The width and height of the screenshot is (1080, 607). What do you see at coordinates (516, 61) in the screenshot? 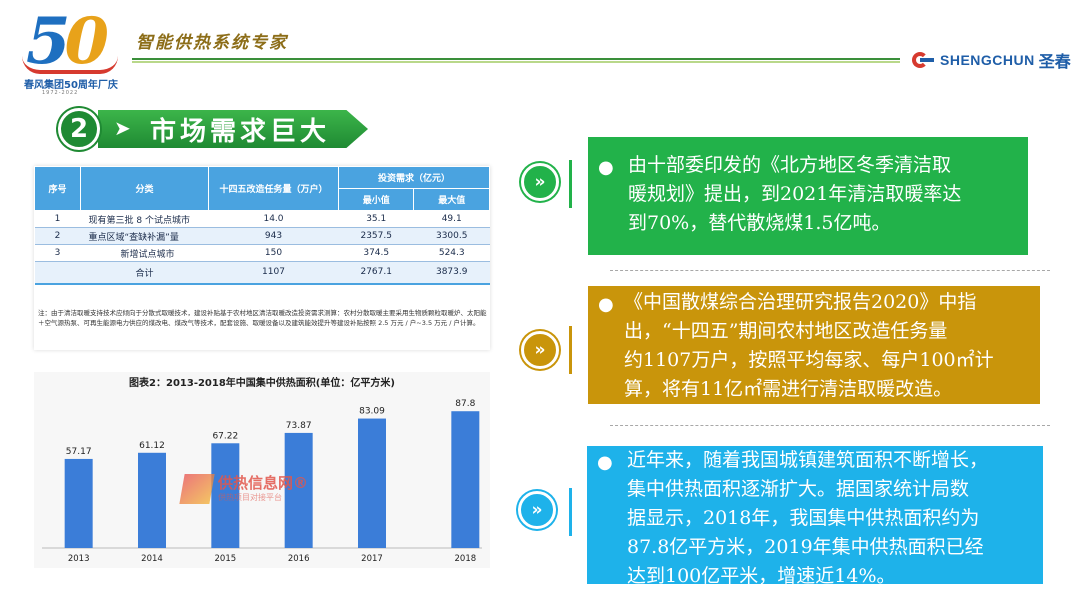
I see `header-divider` at bounding box center [516, 61].